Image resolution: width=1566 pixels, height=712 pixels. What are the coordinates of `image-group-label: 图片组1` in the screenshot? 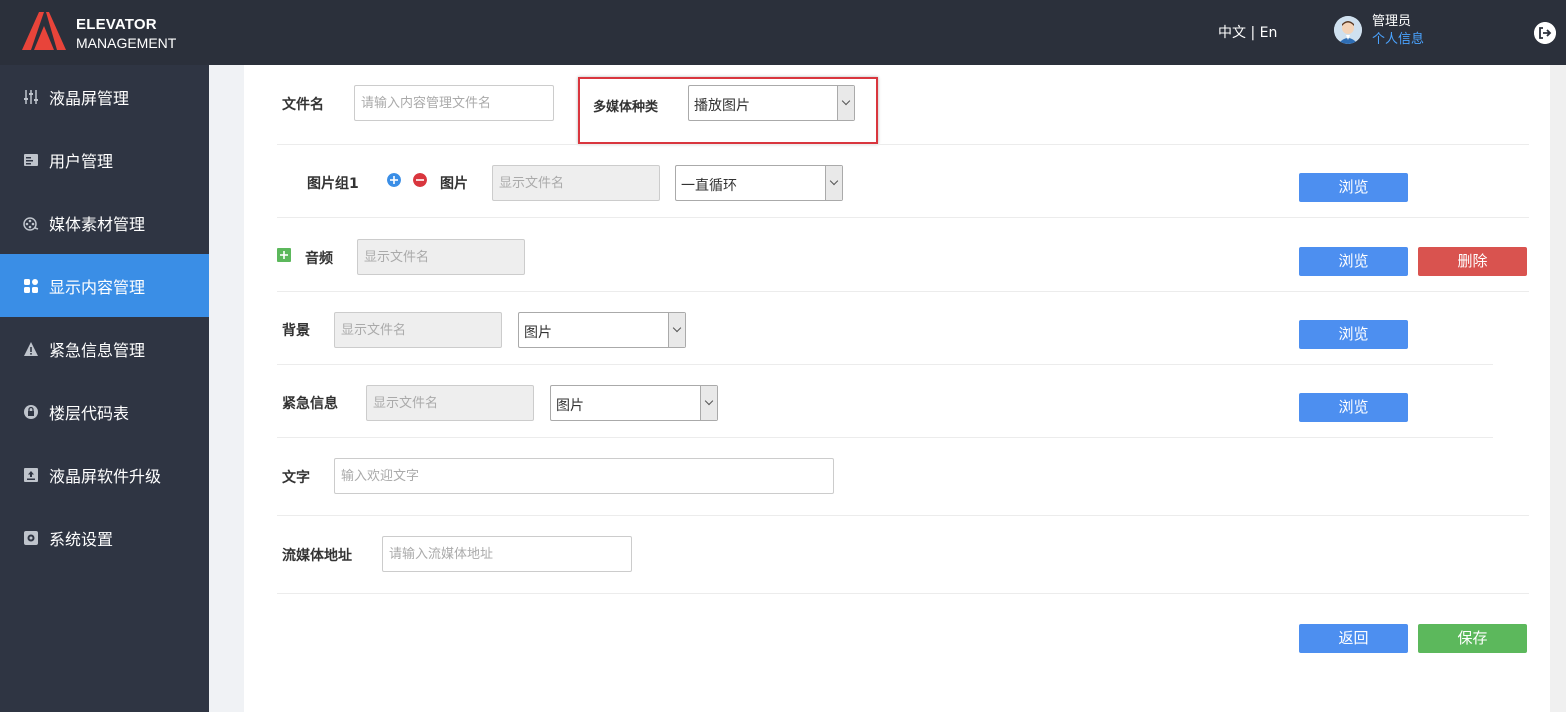 It's located at (333, 184).